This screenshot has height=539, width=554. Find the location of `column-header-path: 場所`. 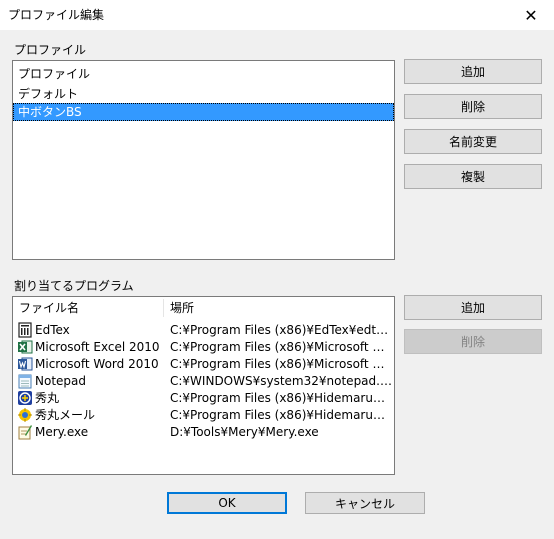

column-header-path: 場所 is located at coordinates (279, 308).